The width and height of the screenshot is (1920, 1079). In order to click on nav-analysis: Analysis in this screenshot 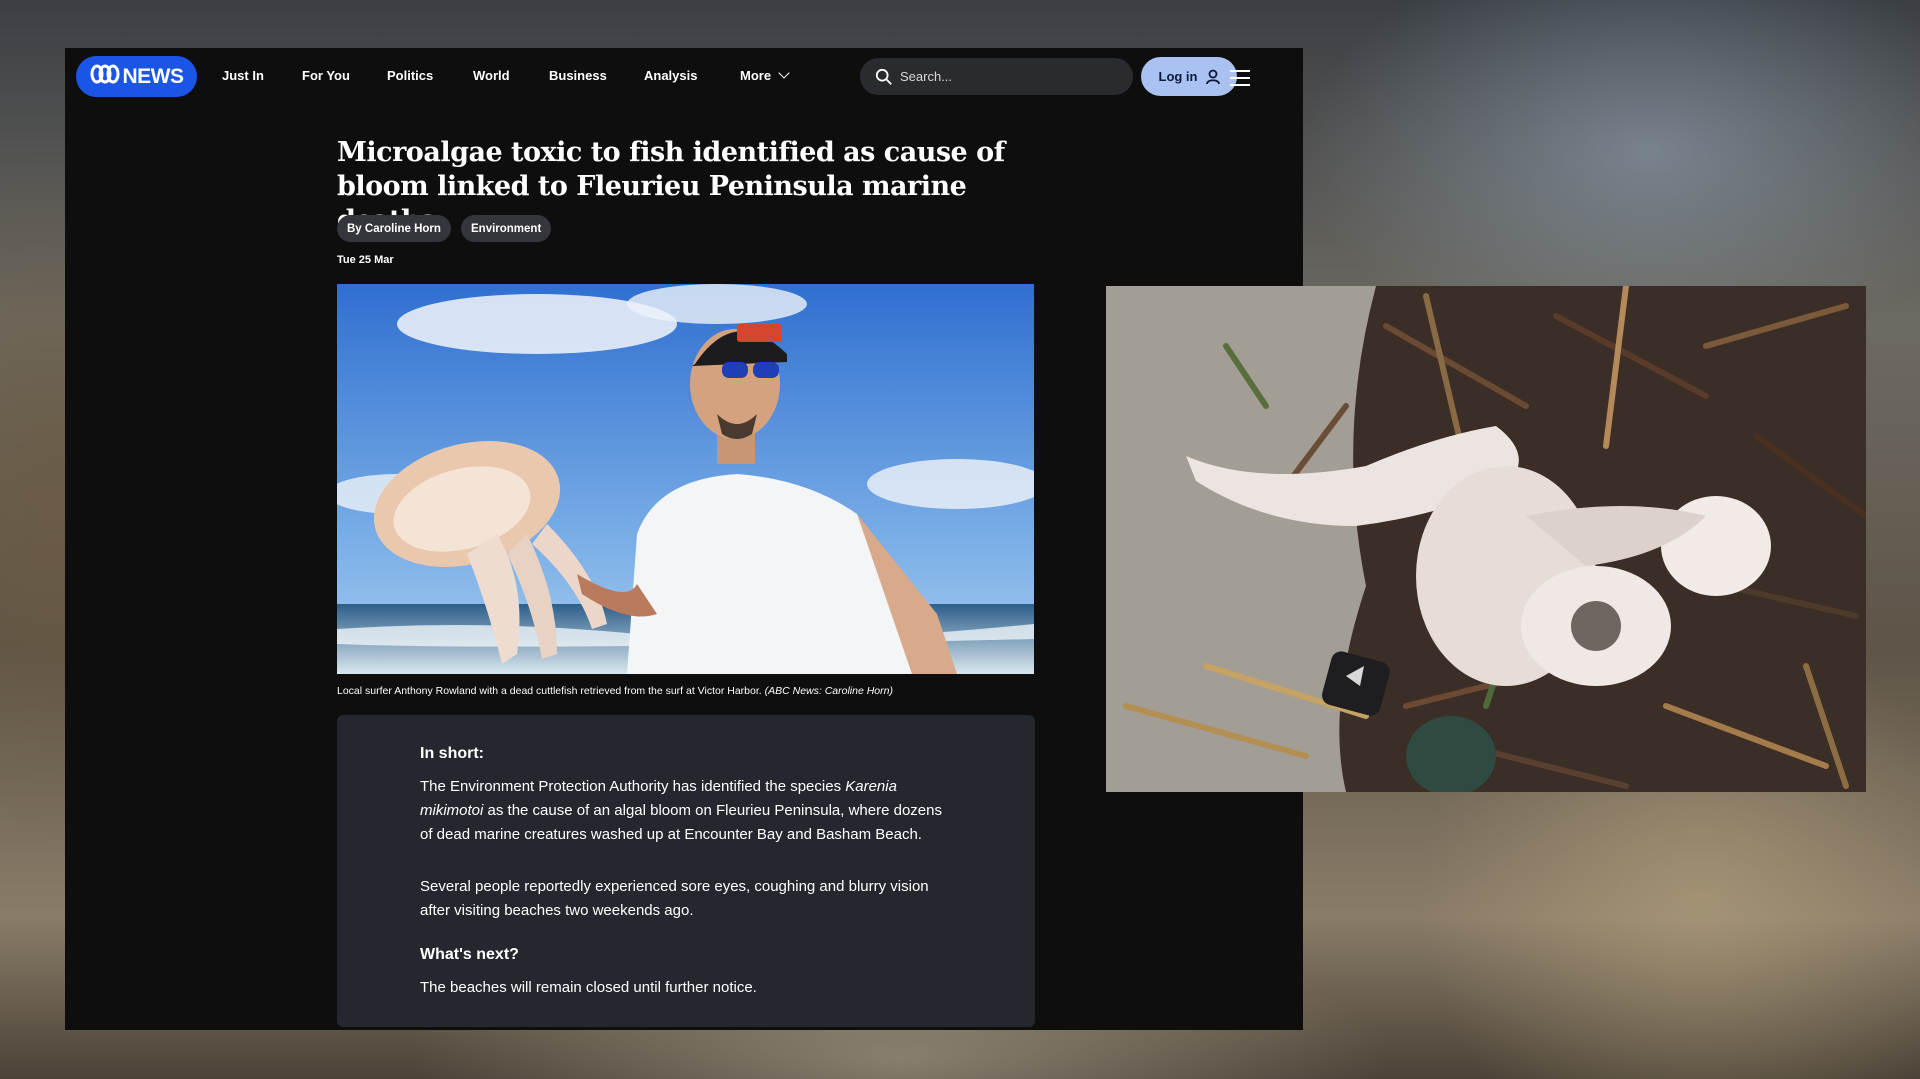, I will do `click(670, 75)`.